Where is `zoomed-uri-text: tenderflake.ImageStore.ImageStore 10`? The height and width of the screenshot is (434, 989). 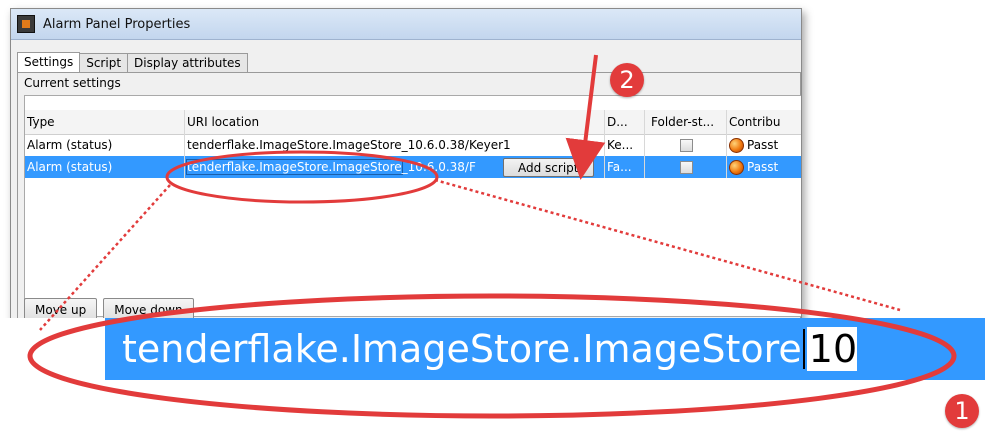
zoomed-uri-text: tenderflake.ImageStore.ImageStore 10 is located at coordinates (490, 349).